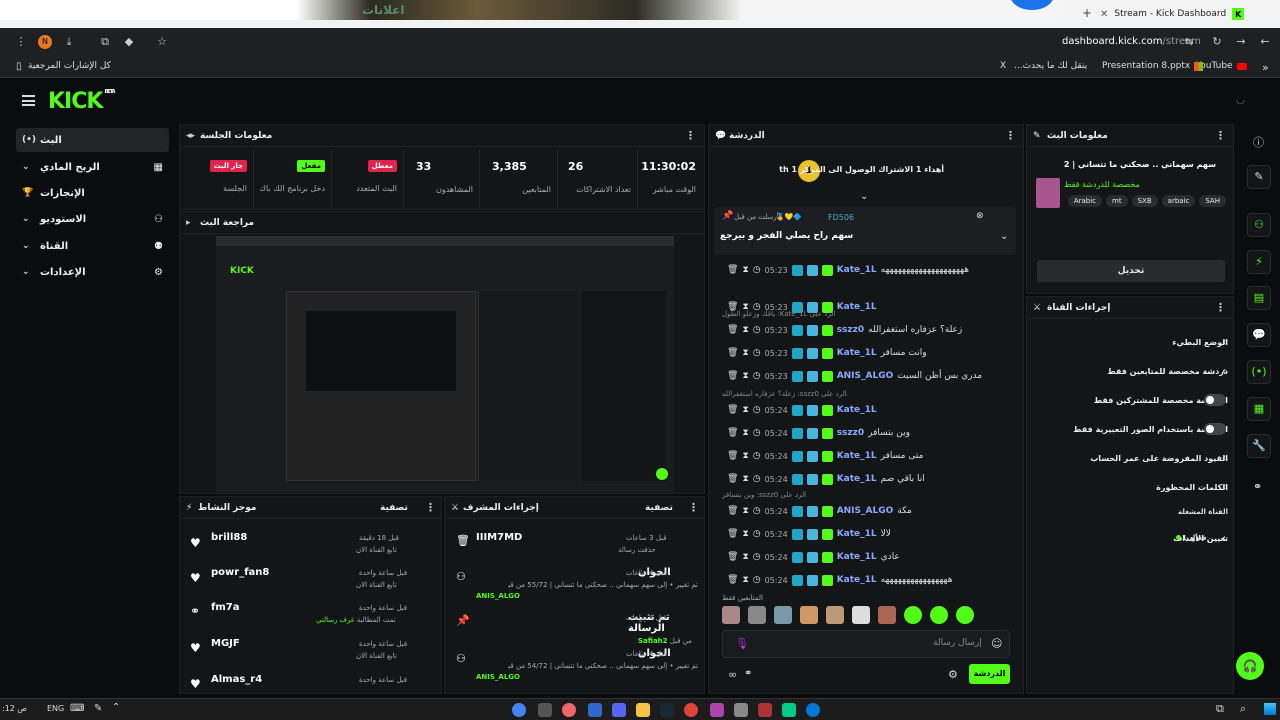 This screenshot has height=720, width=1280. I want to click on chat-message: 🗑 ⧗ ◷ 05:24 sszz0 وين بتسافر, so click(872, 433).